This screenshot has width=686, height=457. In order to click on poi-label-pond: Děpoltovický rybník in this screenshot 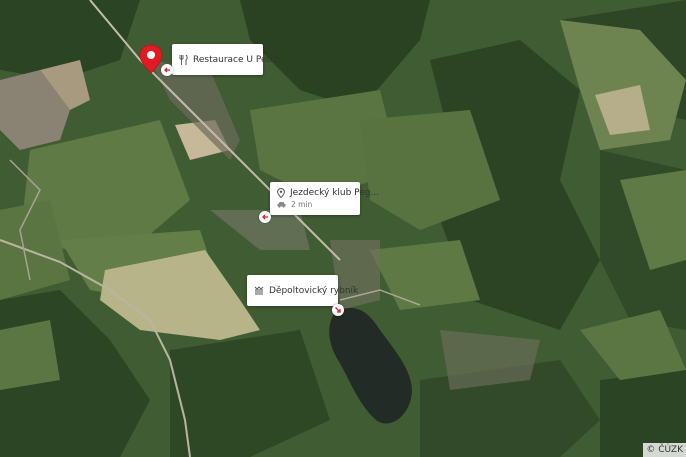, I will do `click(302, 290)`.